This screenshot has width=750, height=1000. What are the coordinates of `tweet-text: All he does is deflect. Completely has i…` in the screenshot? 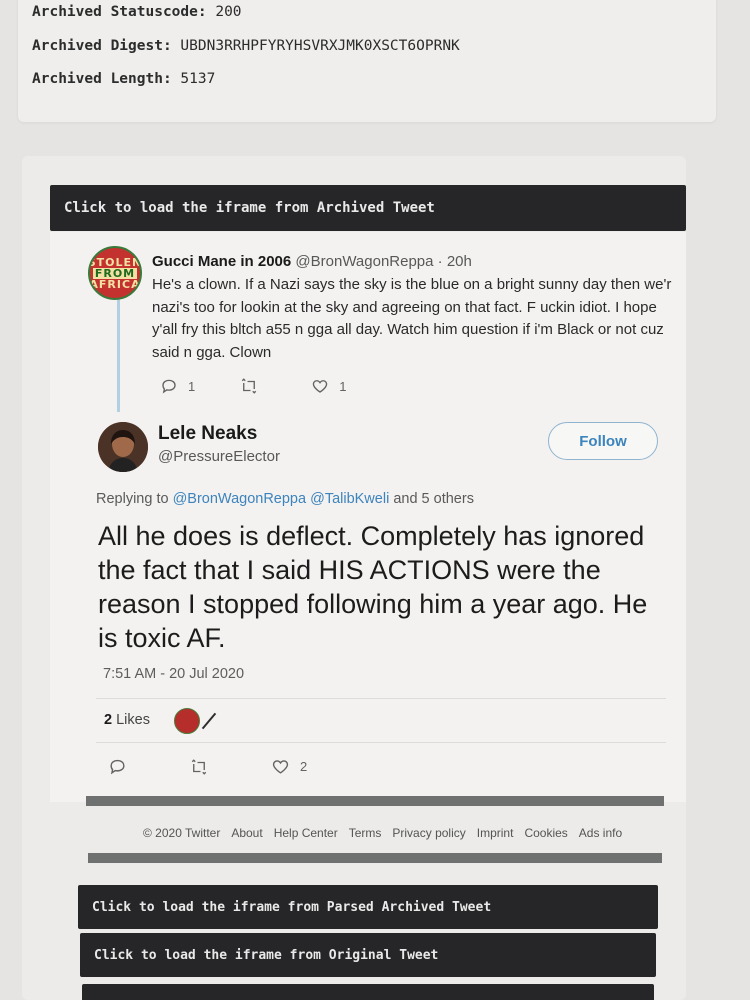 It's located at (373, 587).